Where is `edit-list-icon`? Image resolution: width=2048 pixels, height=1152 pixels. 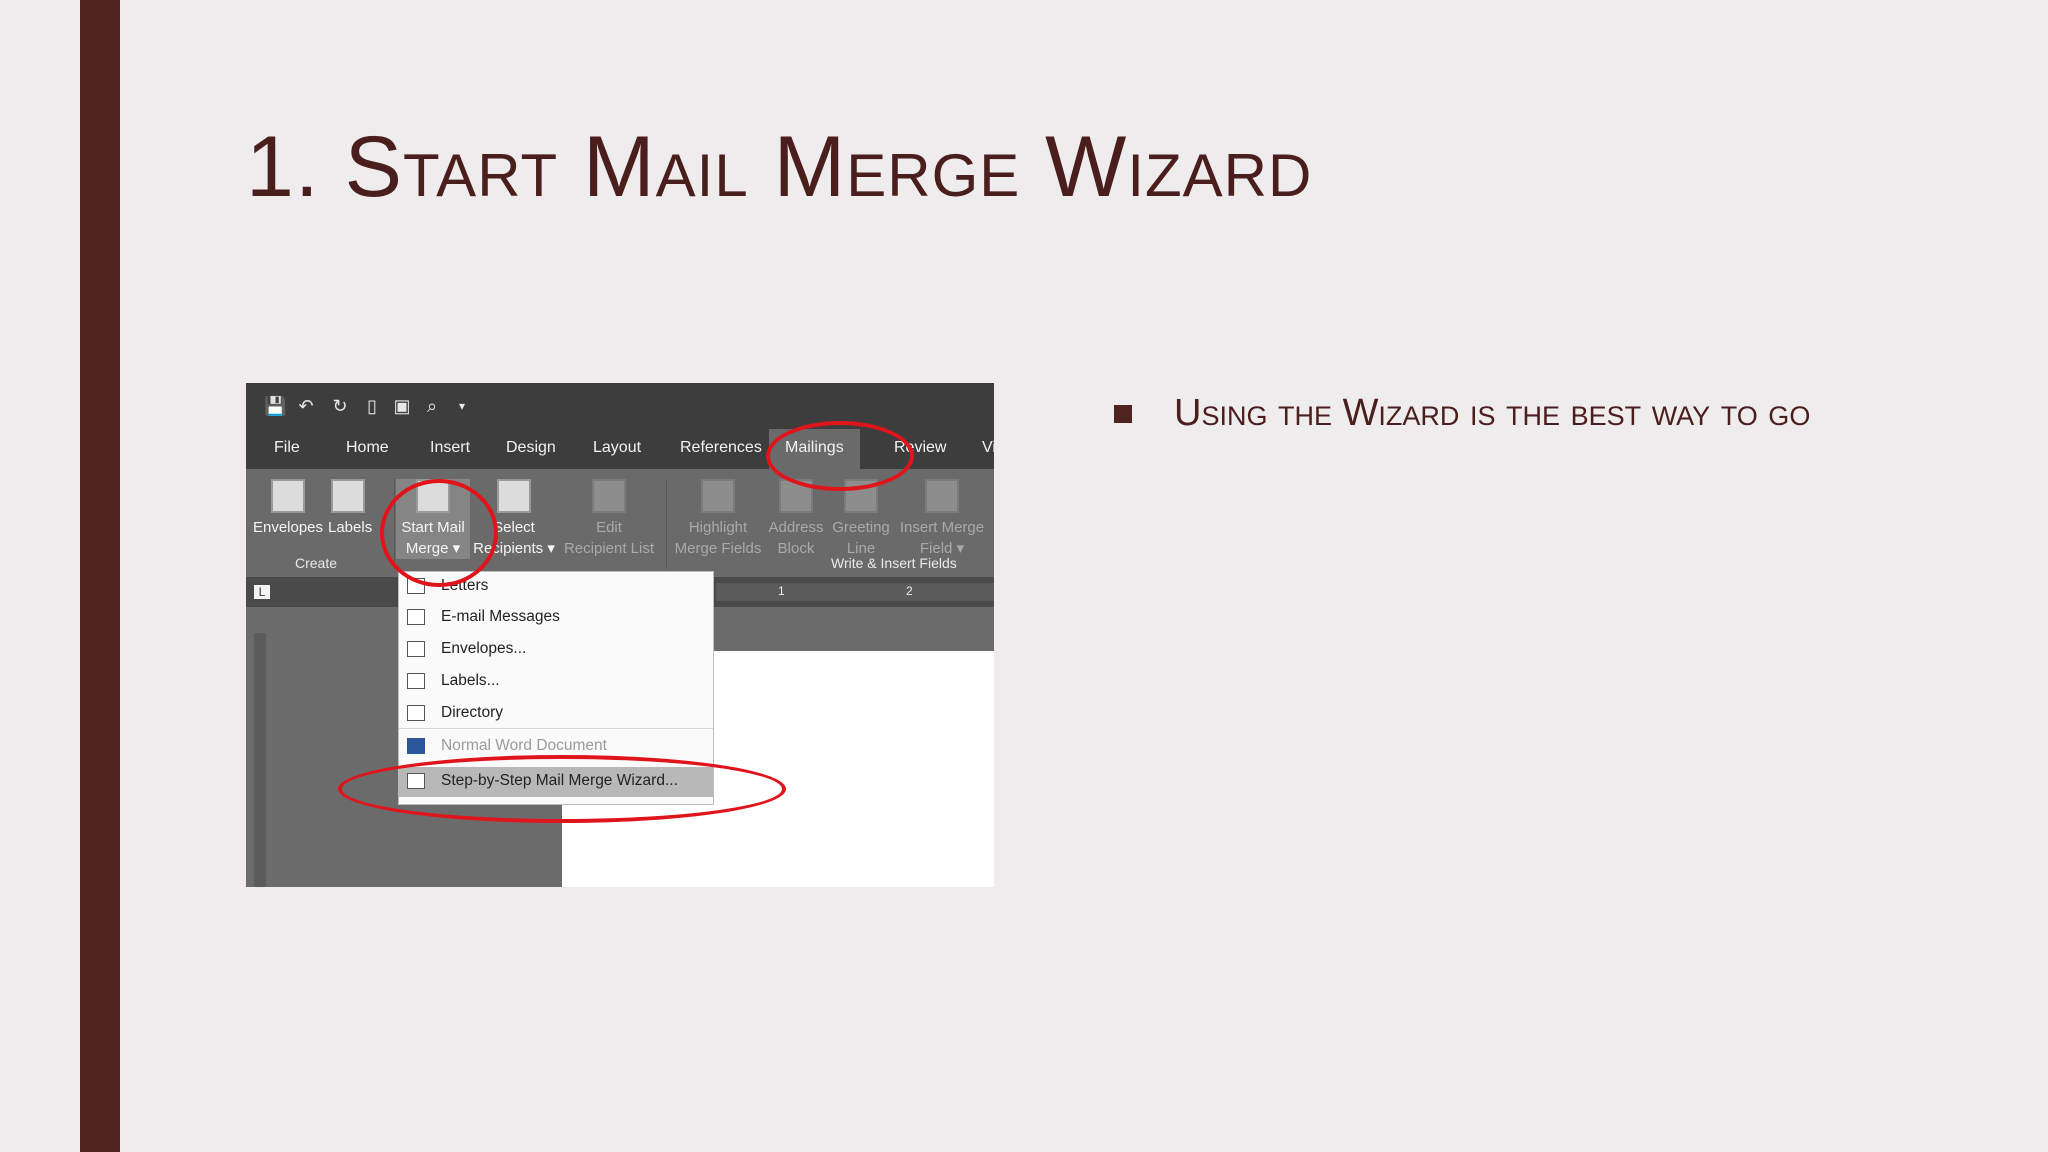
edit-list-icon is located at coordinates (609, 496).